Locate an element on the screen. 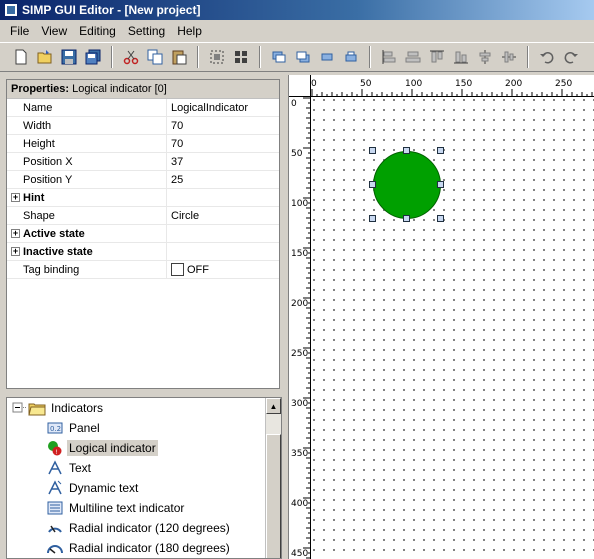  property-value: Circle is located at coordinates (223, 215).